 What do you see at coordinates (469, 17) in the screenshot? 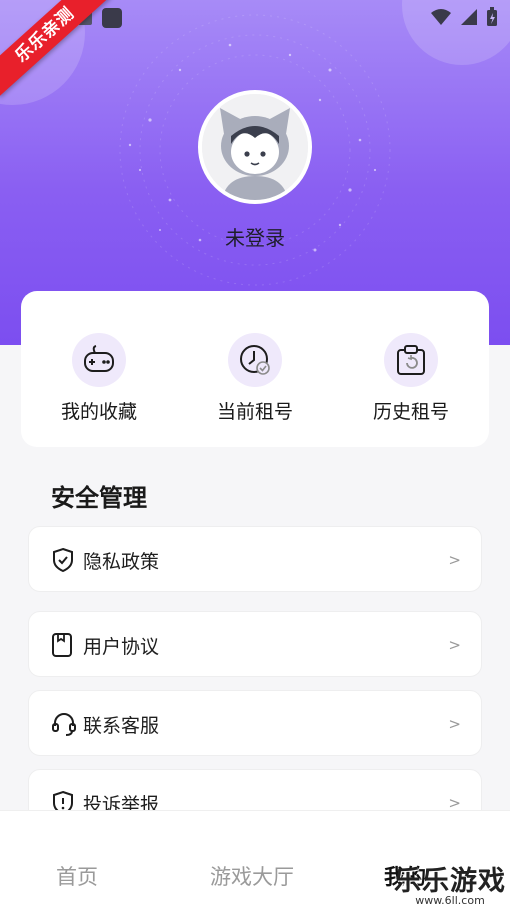
I see `signal-icon` at bounding box center [469, 17].